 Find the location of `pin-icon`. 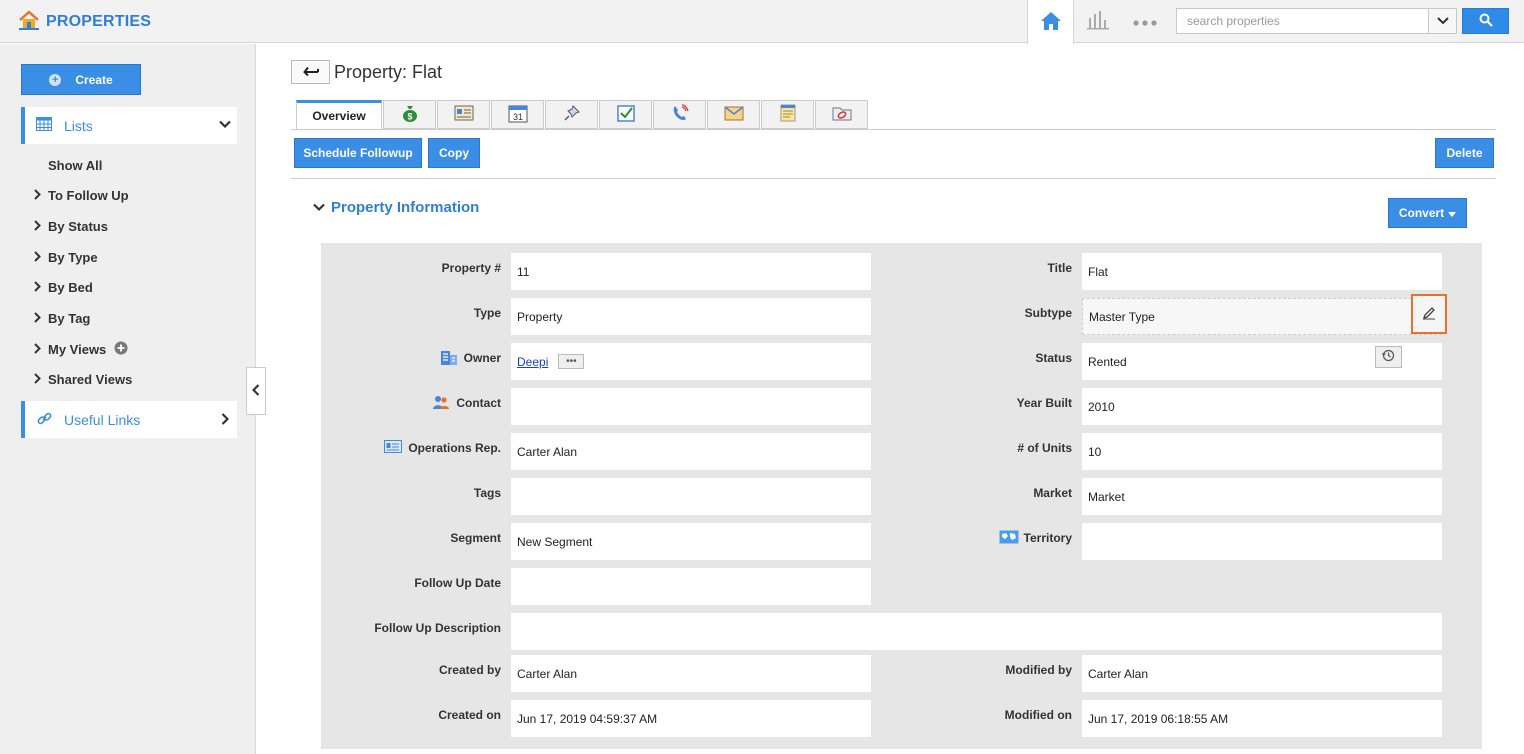

pin-icon is located at coordinates (572, 114).